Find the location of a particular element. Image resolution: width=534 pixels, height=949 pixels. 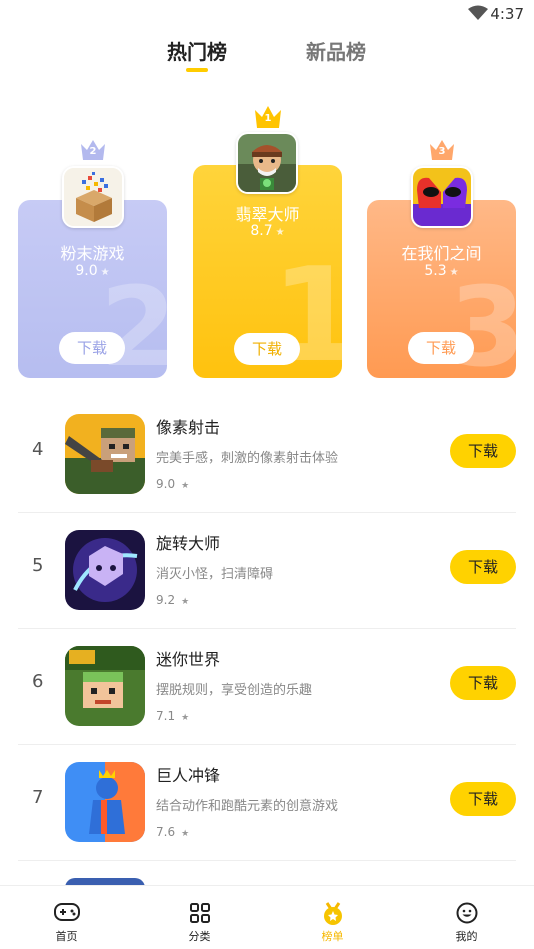

podium-rating-value: 5.3 is located at coordinates (435, 271).